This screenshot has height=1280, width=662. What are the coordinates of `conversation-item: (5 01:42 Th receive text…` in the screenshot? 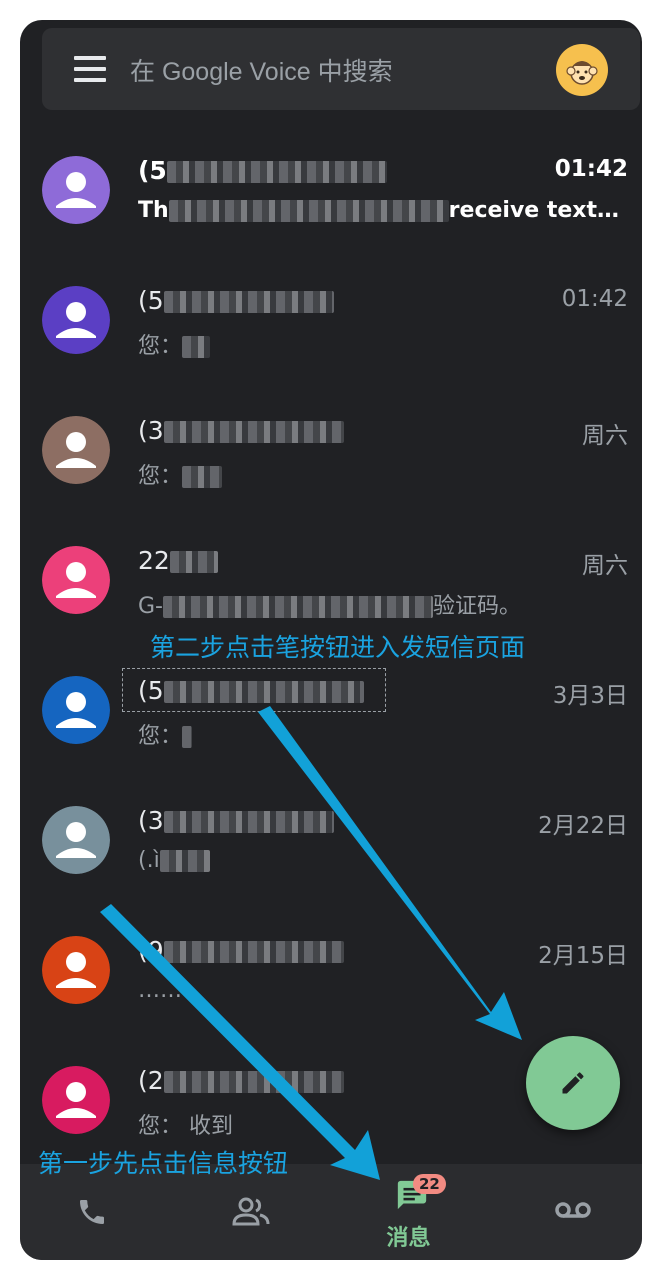 It's located at (331, 203).